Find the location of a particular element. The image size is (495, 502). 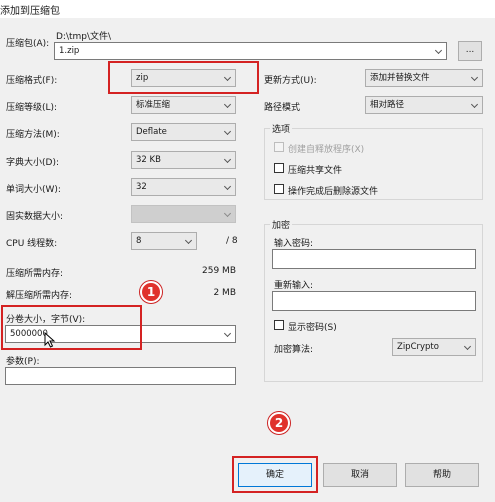

update-label: 更新方式(U): is located at coordinates (290, 81).